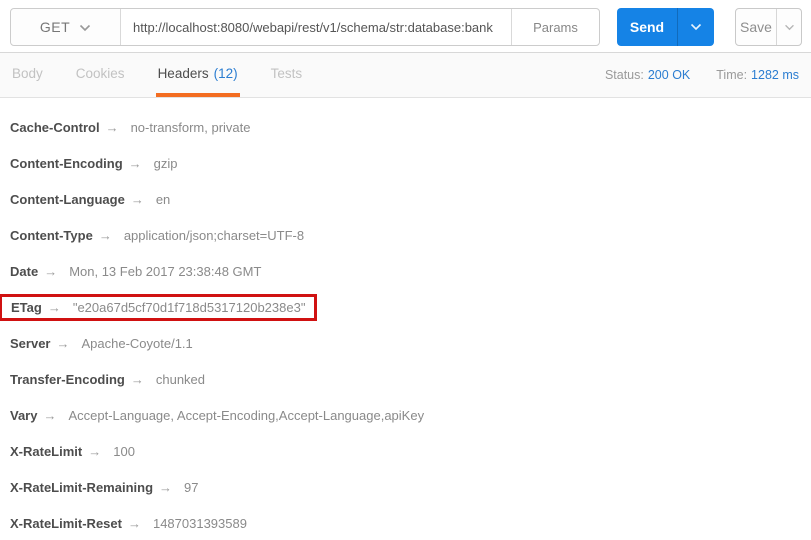  I want to click on header-name: Content-Language, so click(67, 199).